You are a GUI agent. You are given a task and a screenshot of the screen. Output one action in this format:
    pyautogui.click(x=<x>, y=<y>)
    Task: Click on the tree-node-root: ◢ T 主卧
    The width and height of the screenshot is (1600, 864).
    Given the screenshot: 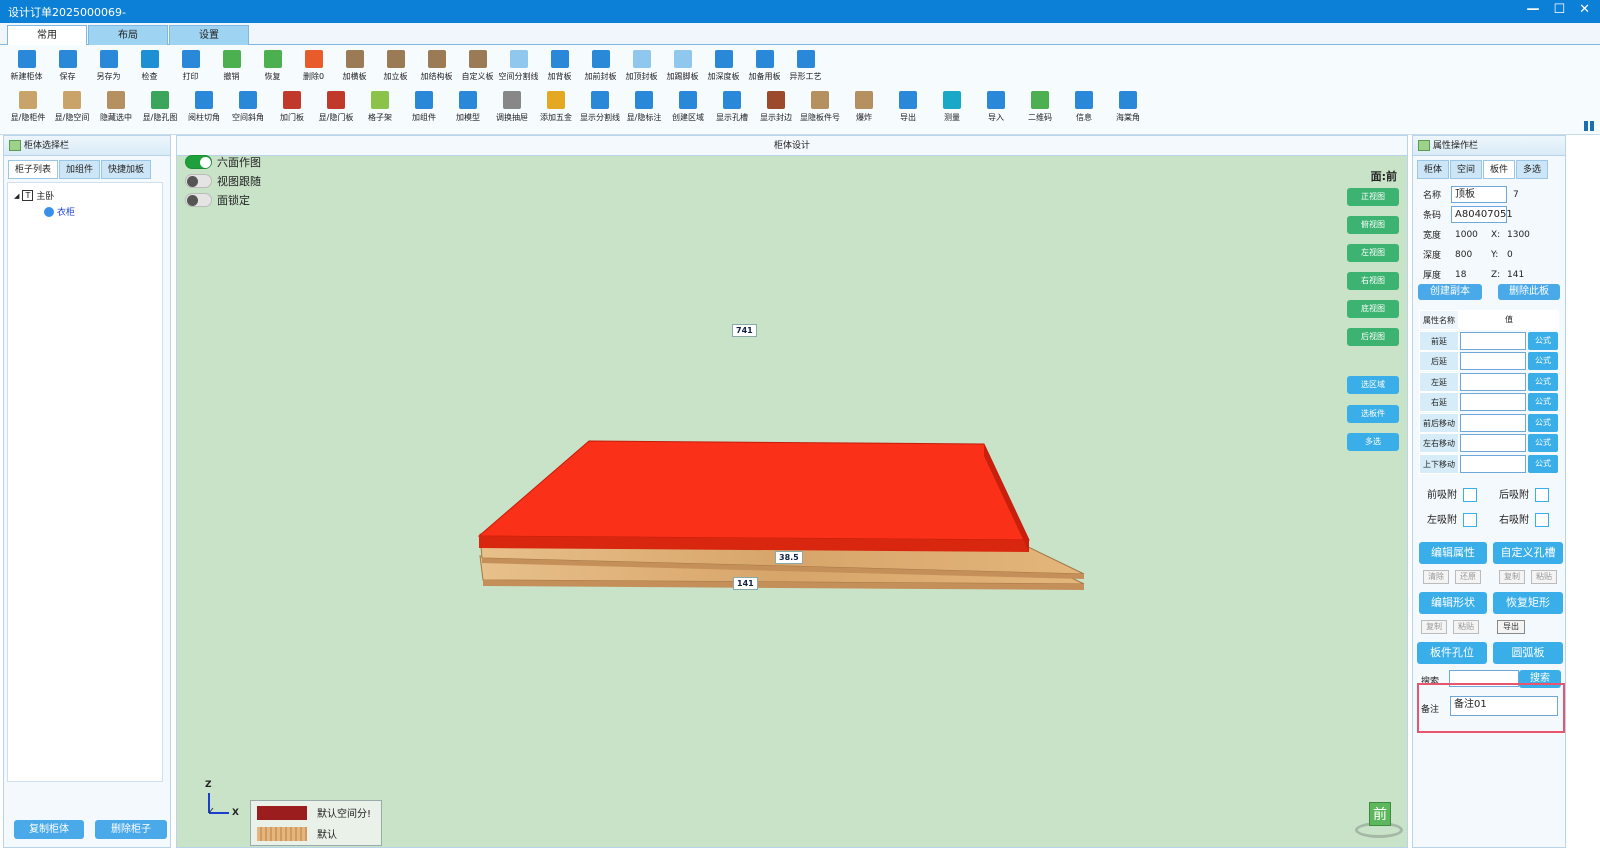 What is the action you would take?
    pyautogui.click(x=34, y=195)
    